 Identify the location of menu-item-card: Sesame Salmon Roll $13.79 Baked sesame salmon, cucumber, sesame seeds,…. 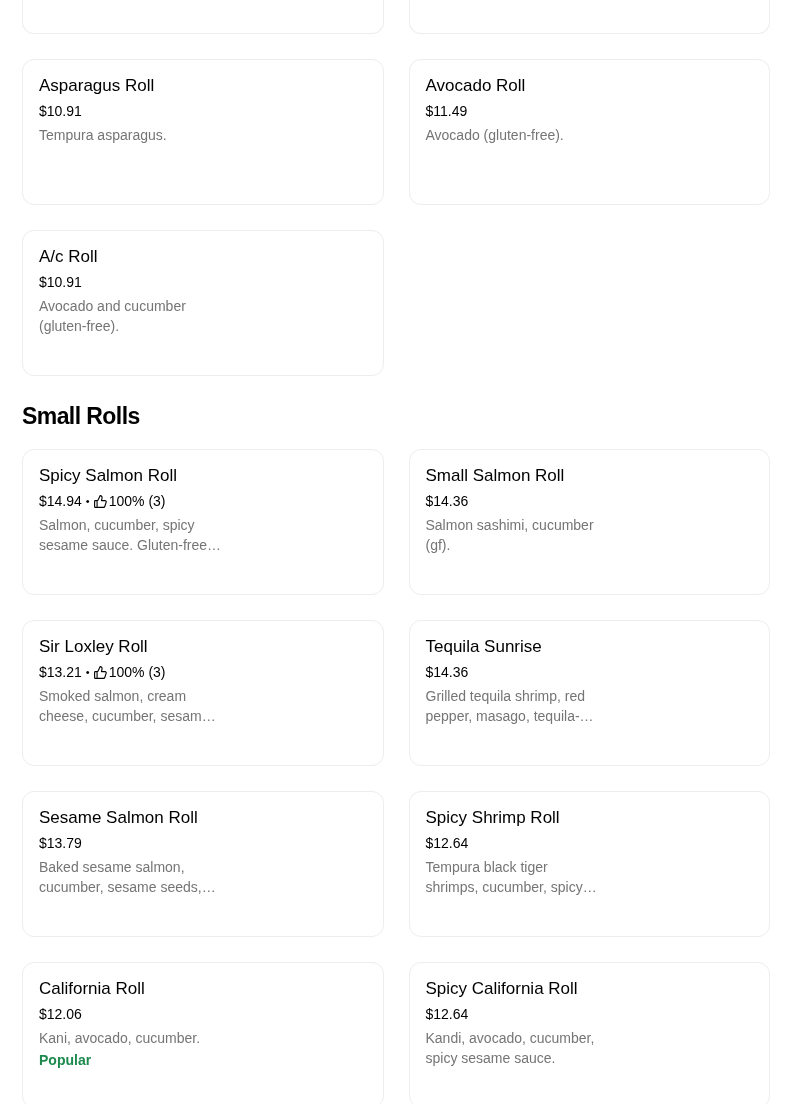
(203, 864).